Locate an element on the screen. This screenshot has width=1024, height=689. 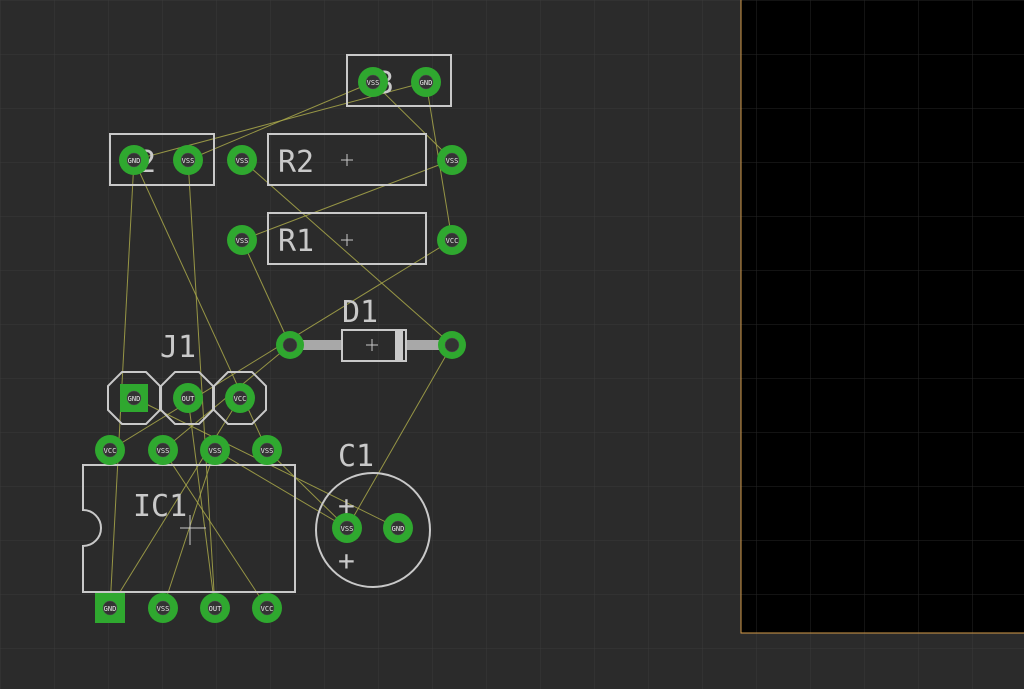
ic1-pin-8-net: VCC is located at coordinates (110, 451).